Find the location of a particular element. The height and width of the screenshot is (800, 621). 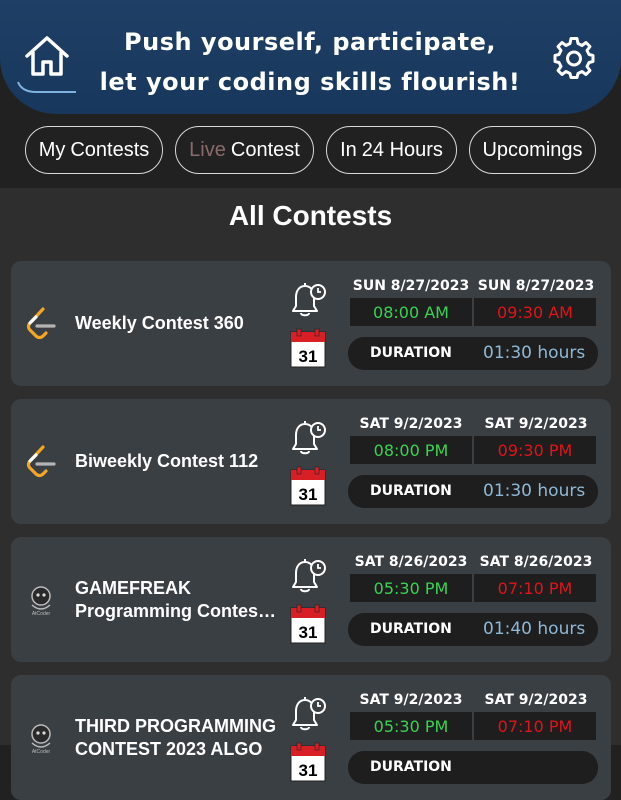

start-date: SUN 8/27/2023 is located at coordinates (411, 286).